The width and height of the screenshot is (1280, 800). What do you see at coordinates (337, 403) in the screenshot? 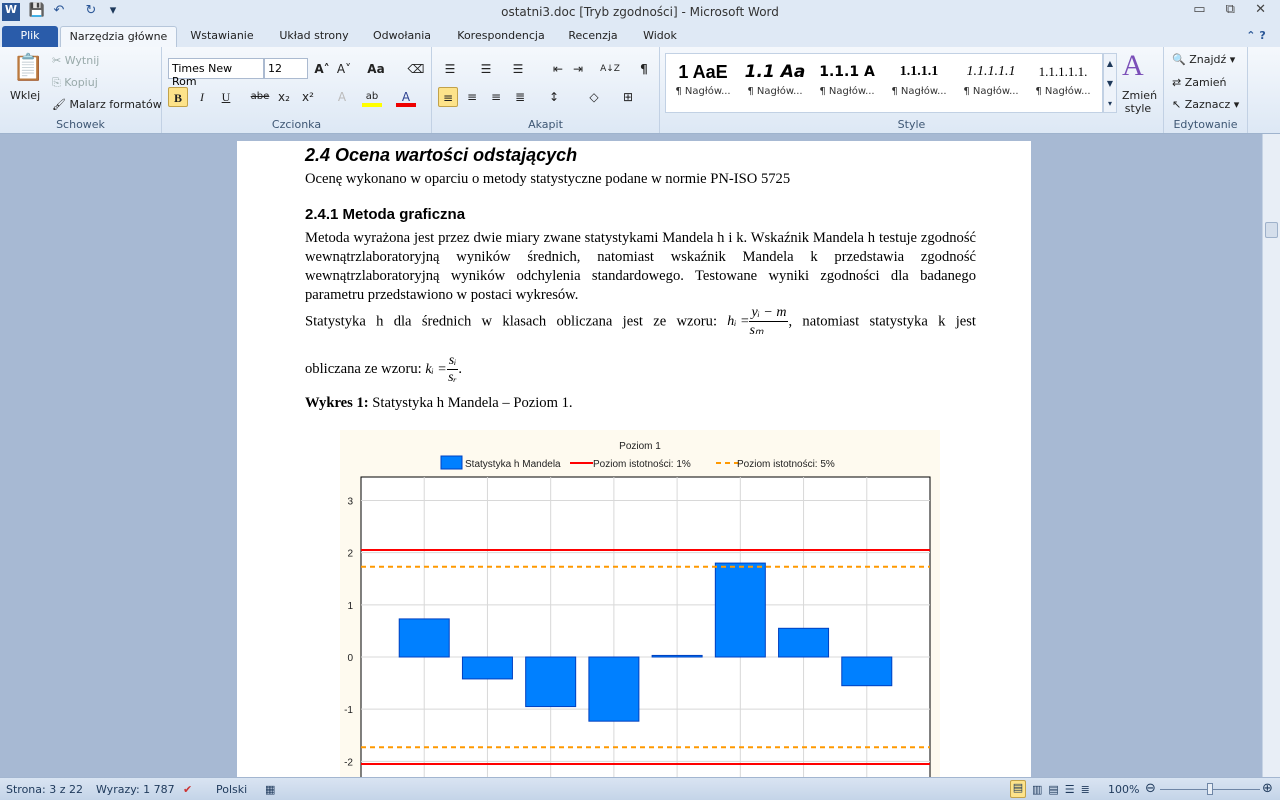
I see `caption-label: Wykres 1:` at bounding box center [337, 403].